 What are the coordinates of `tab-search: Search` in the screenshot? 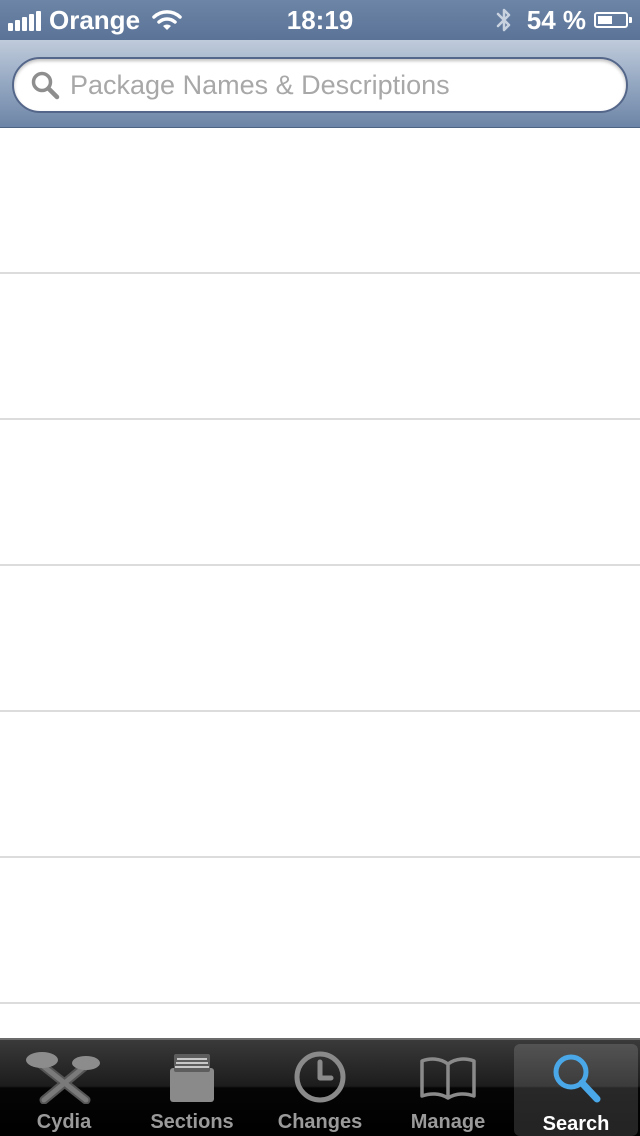 It's located at (576, 1090).